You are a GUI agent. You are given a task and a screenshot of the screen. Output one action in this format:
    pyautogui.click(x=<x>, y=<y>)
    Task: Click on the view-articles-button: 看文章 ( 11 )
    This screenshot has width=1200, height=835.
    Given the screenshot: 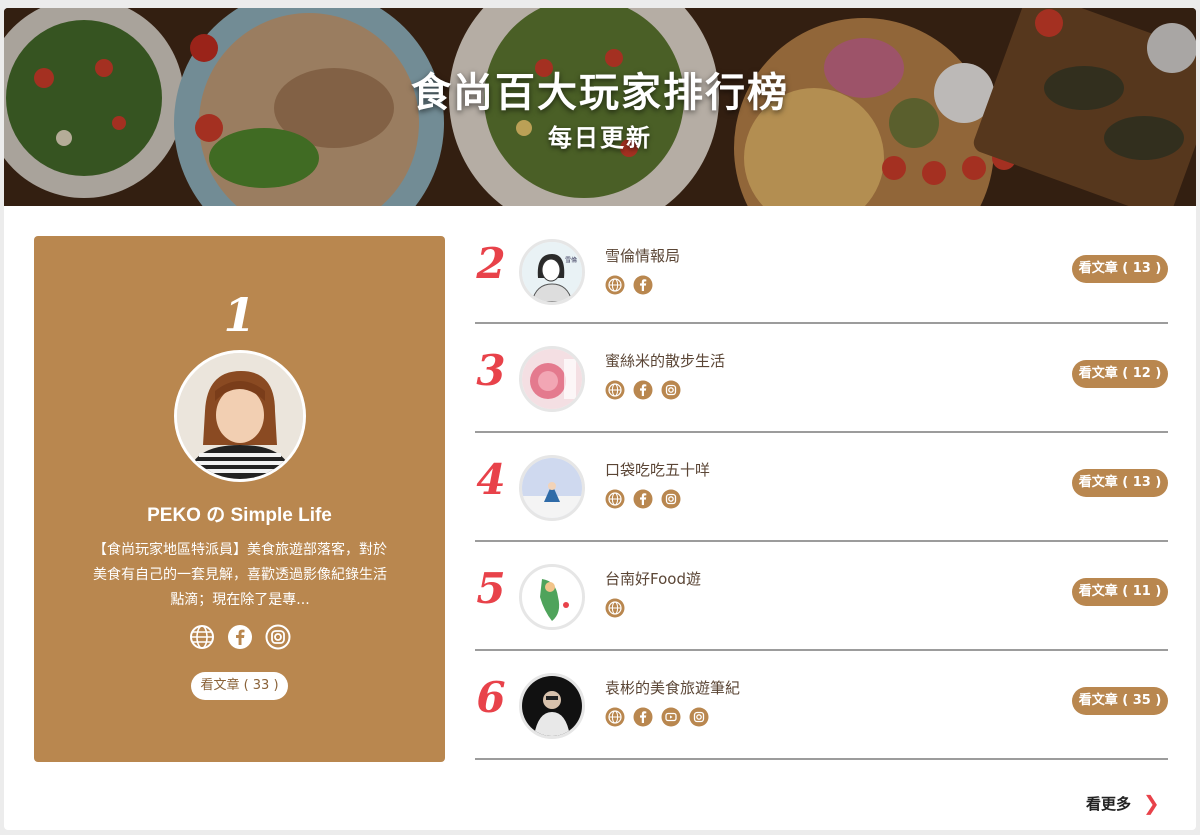 What is the action you would take?
    pyautogui.click(x=1120, y=592)
    